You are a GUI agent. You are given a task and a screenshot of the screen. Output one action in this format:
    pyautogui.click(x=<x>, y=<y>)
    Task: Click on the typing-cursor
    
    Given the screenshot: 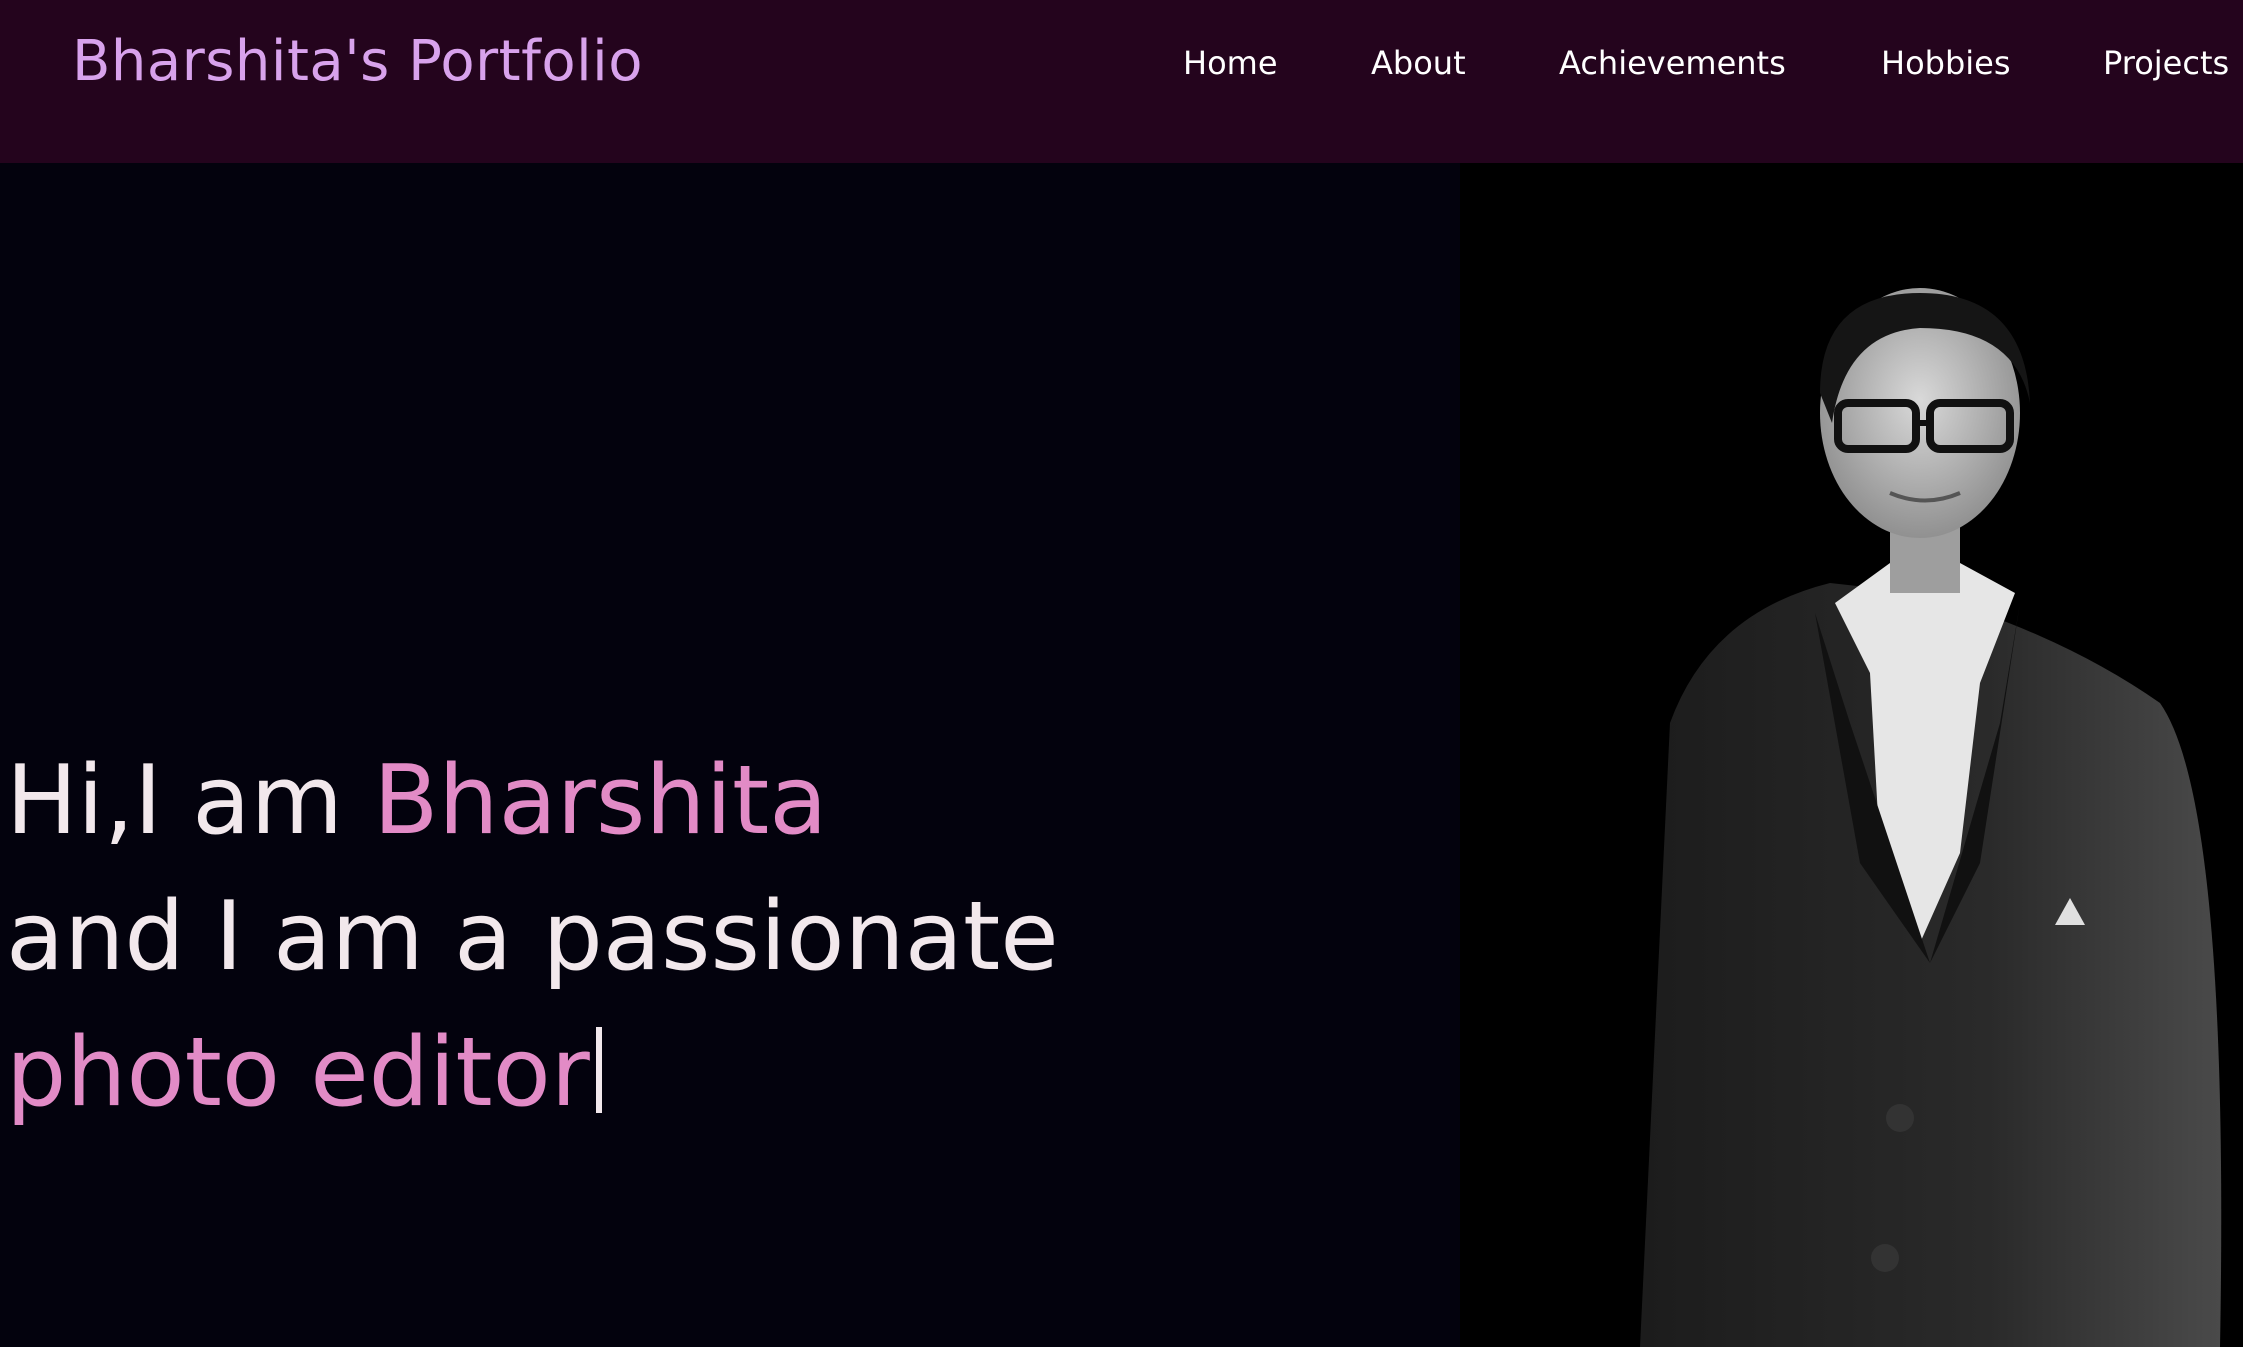 What is the action you would take?
    pyautogui.click(x=598, y=1070)
    